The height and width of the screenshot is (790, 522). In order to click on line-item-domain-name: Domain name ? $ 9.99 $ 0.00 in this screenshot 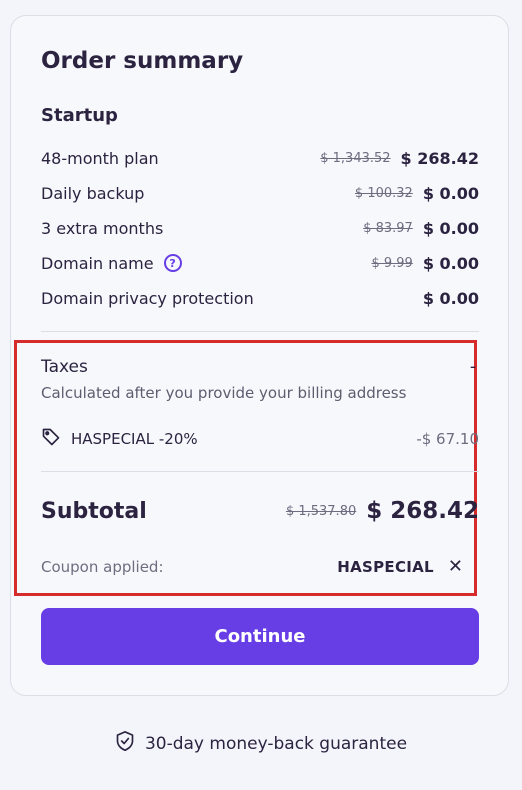, I will do `click(260, 263)`.